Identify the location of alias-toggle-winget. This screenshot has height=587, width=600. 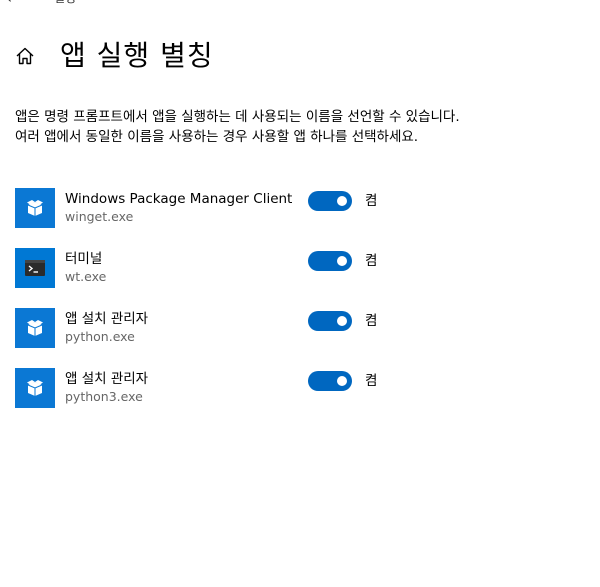
(330, 201).